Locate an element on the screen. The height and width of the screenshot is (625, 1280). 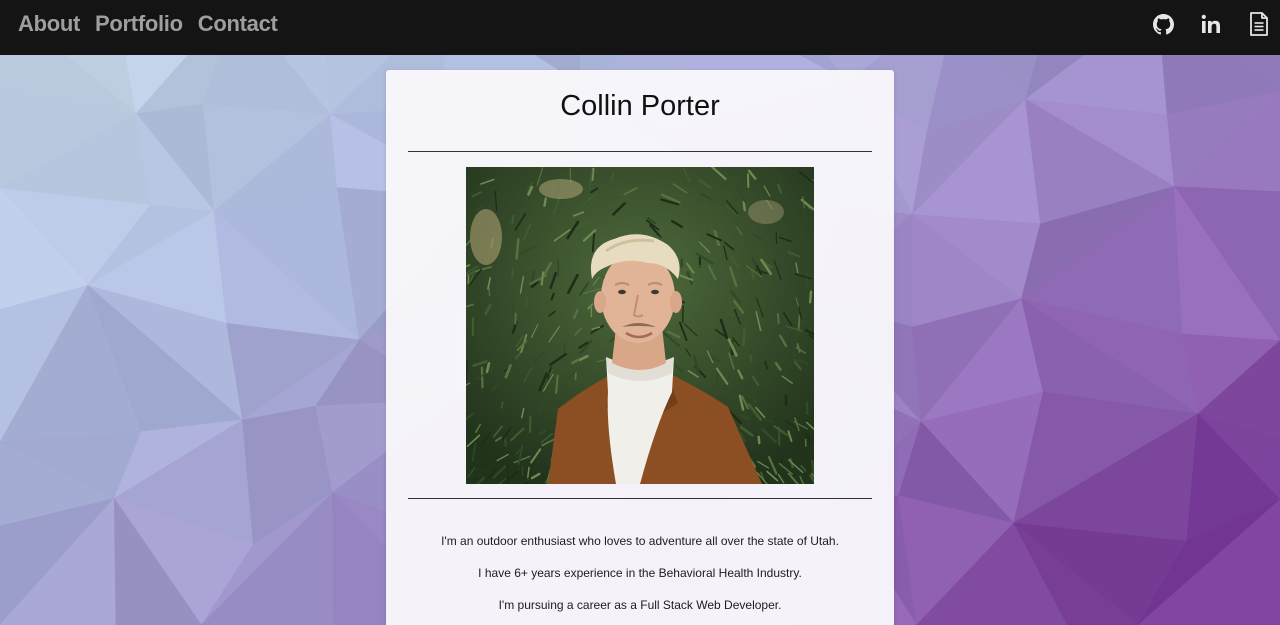
social-icons is located at coordinates (1211, 24).